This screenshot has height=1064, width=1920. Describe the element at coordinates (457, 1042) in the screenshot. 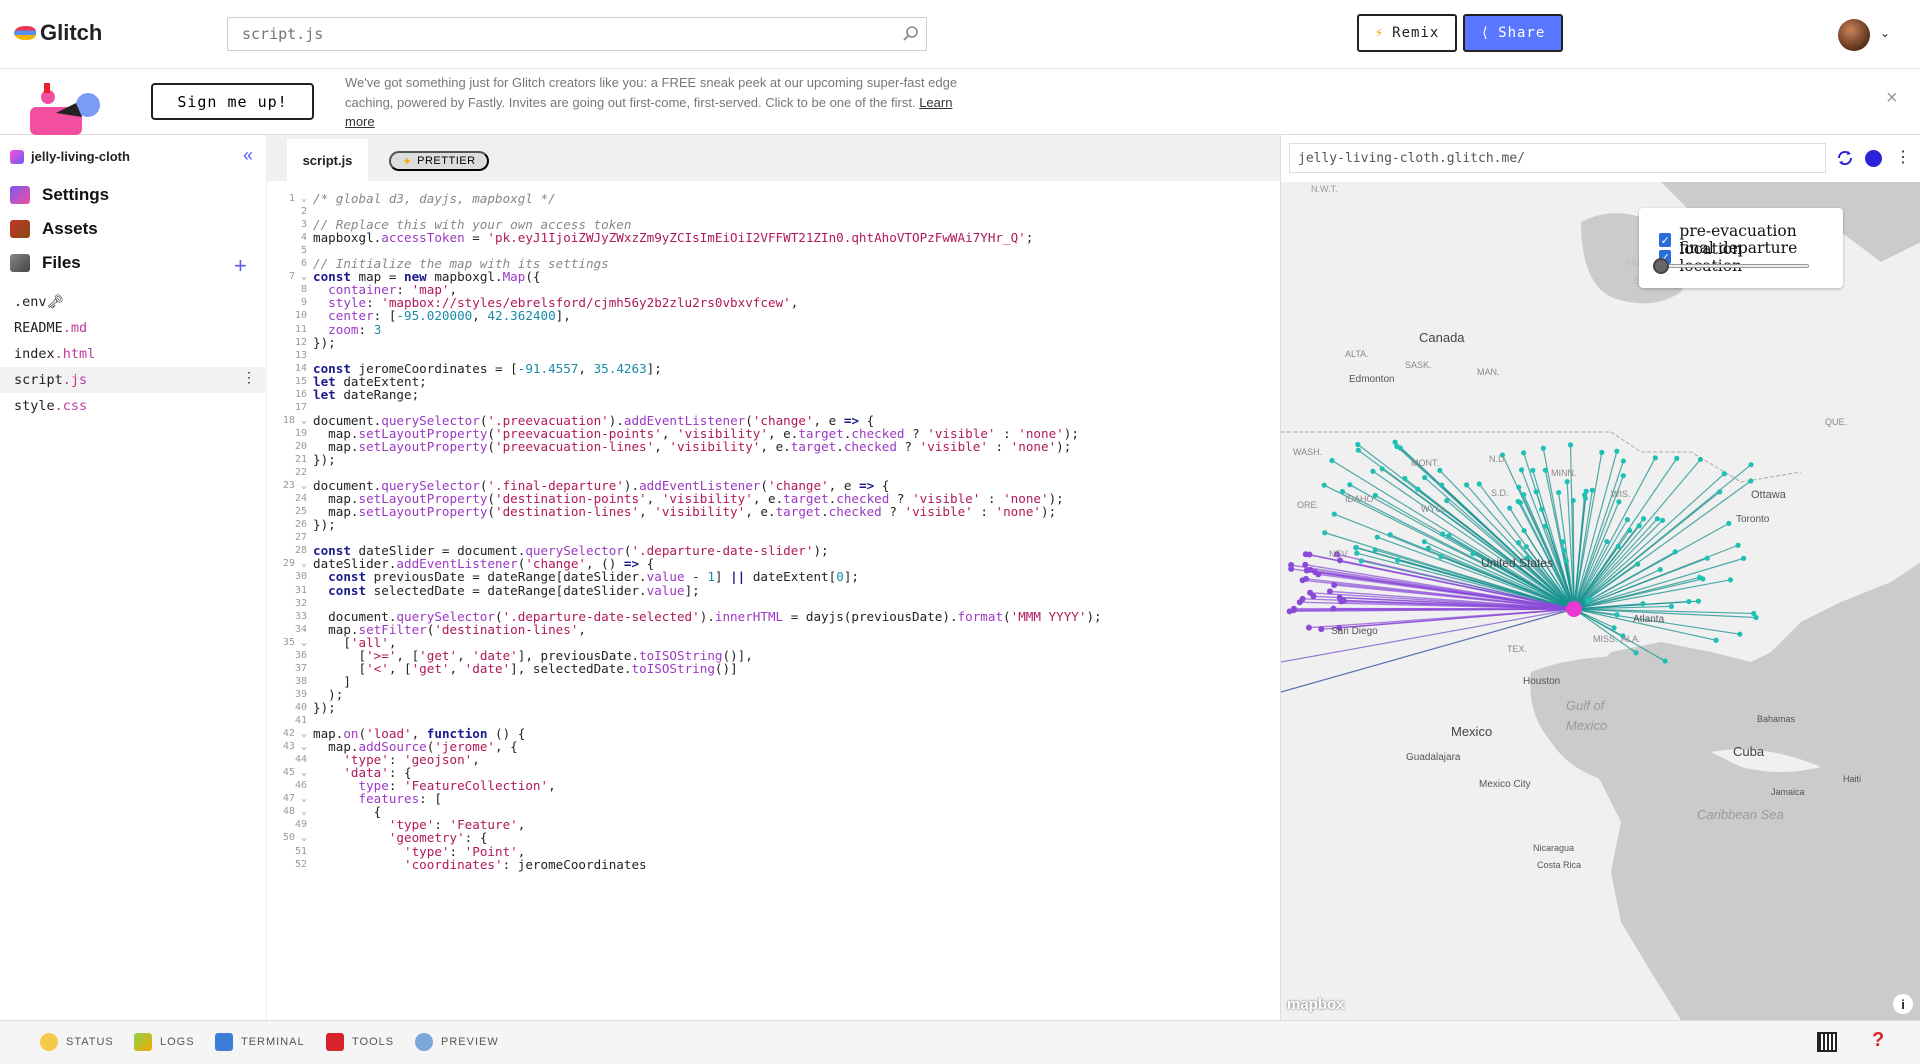

I see `preview-button: PREVIEW` at that location.